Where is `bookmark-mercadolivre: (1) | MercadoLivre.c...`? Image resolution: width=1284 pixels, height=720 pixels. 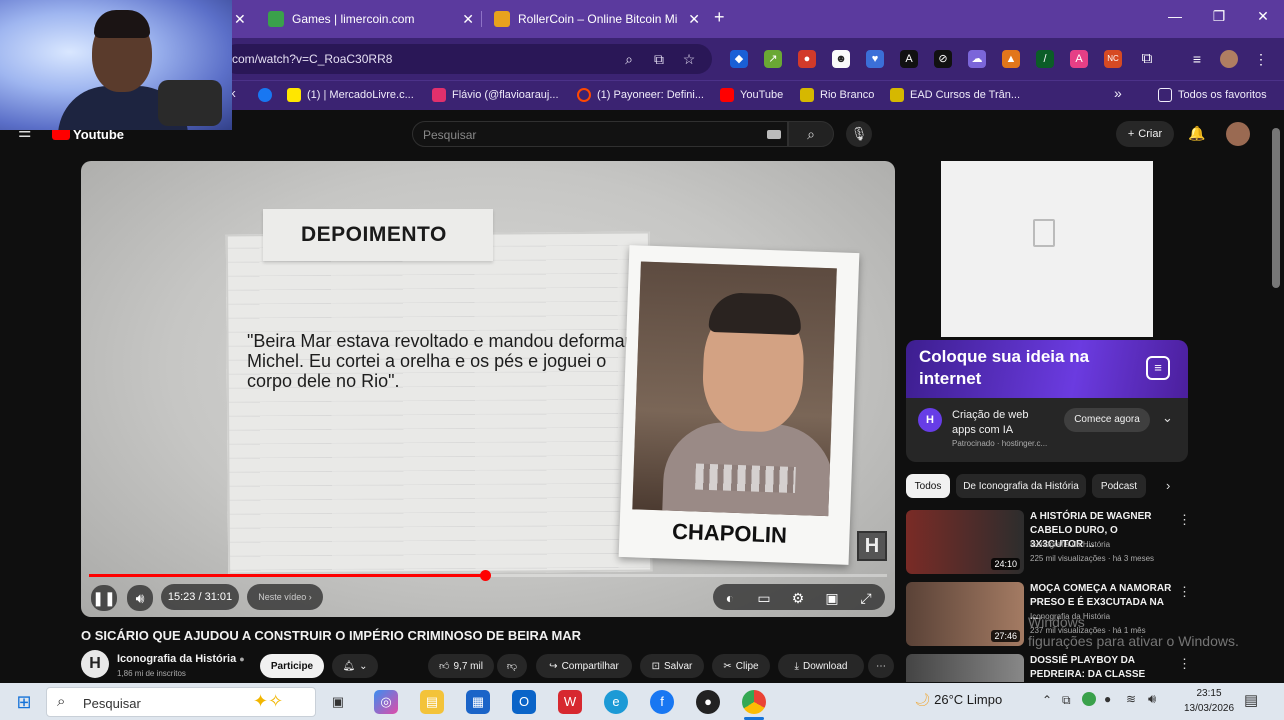
bookmark-mercadolivre: (1) | MercadoLivre.c... is located at coordinates (350, 95).